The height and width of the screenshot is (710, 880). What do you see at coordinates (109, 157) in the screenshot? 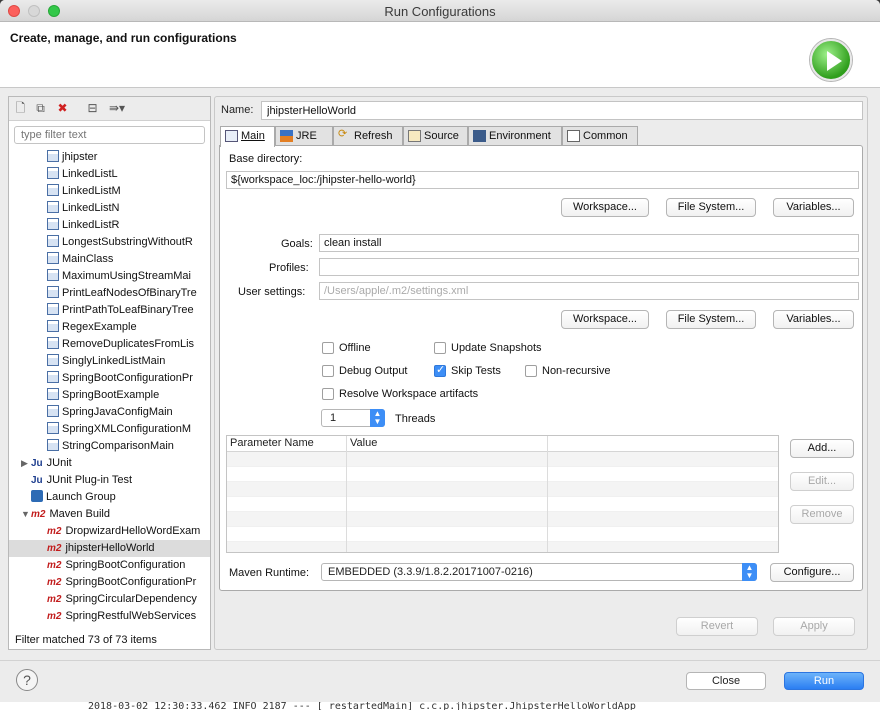
I see `tree-item: jhipster` at bounding box center [109, 157].